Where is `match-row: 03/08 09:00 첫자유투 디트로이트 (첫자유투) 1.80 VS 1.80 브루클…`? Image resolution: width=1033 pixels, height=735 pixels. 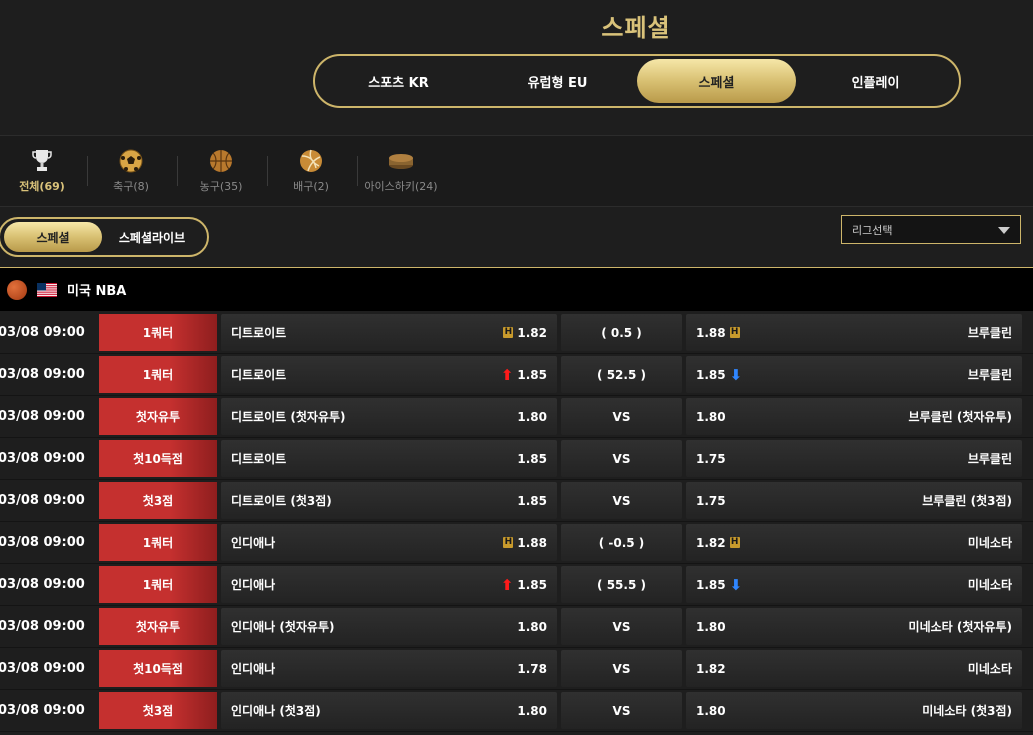
match-row: 03/08 09:00 첫자유투 디트로이트 (첫자유투) 1.80 VS 1.80 브루클… is located at coordinates (516, 417).